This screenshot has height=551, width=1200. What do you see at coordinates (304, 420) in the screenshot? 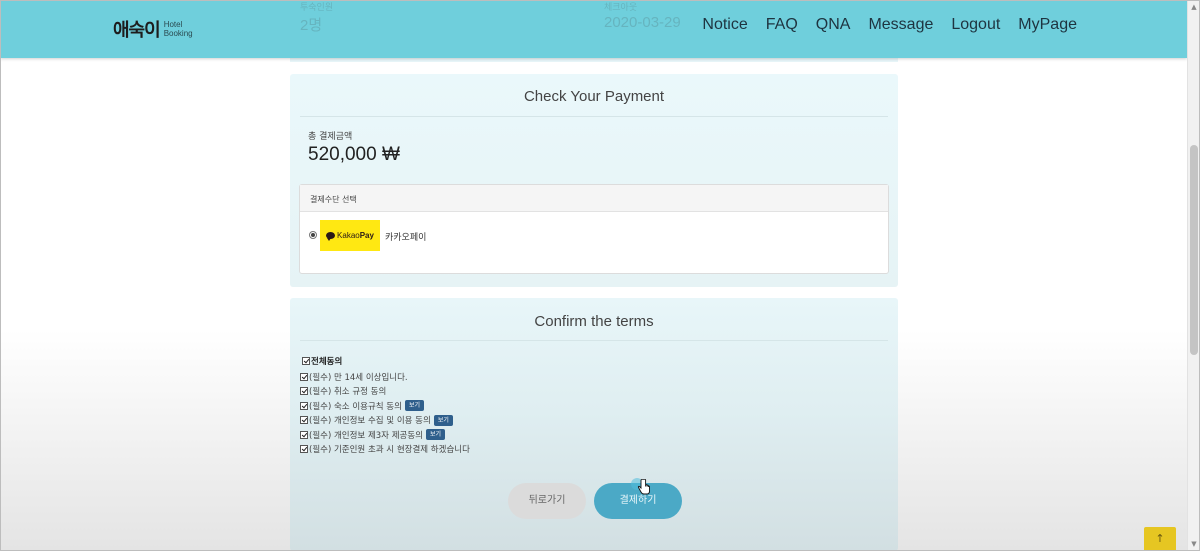
I see `term-privacy-checkbox` at bounding box center [304, 420].